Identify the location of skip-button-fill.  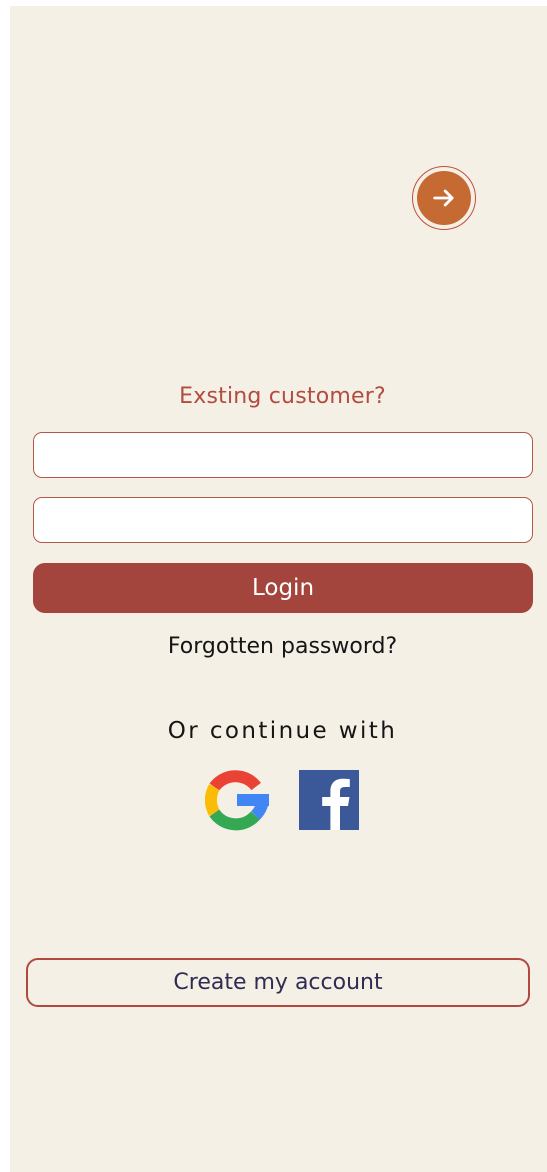
(444, 198).